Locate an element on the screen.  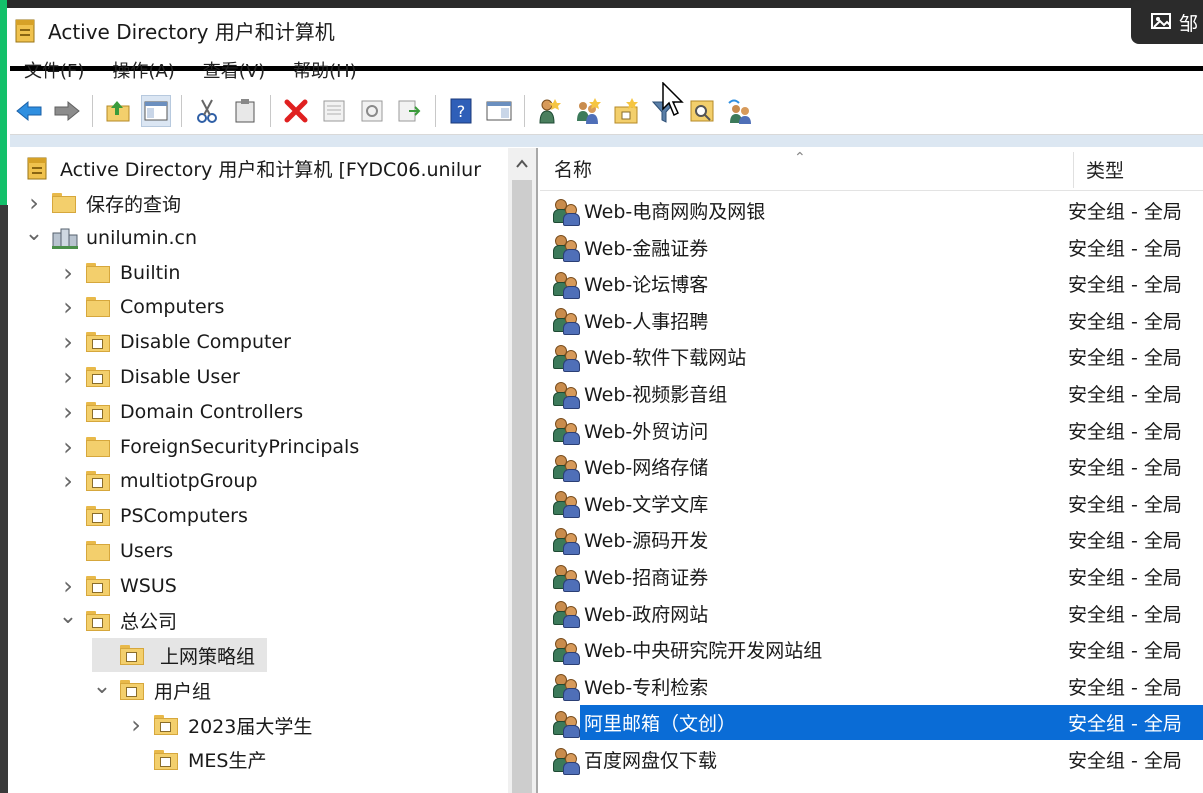
tree-root: Active Directory 用户和计算机 [FYDC06.unilur is located at coordinates (247, 168).